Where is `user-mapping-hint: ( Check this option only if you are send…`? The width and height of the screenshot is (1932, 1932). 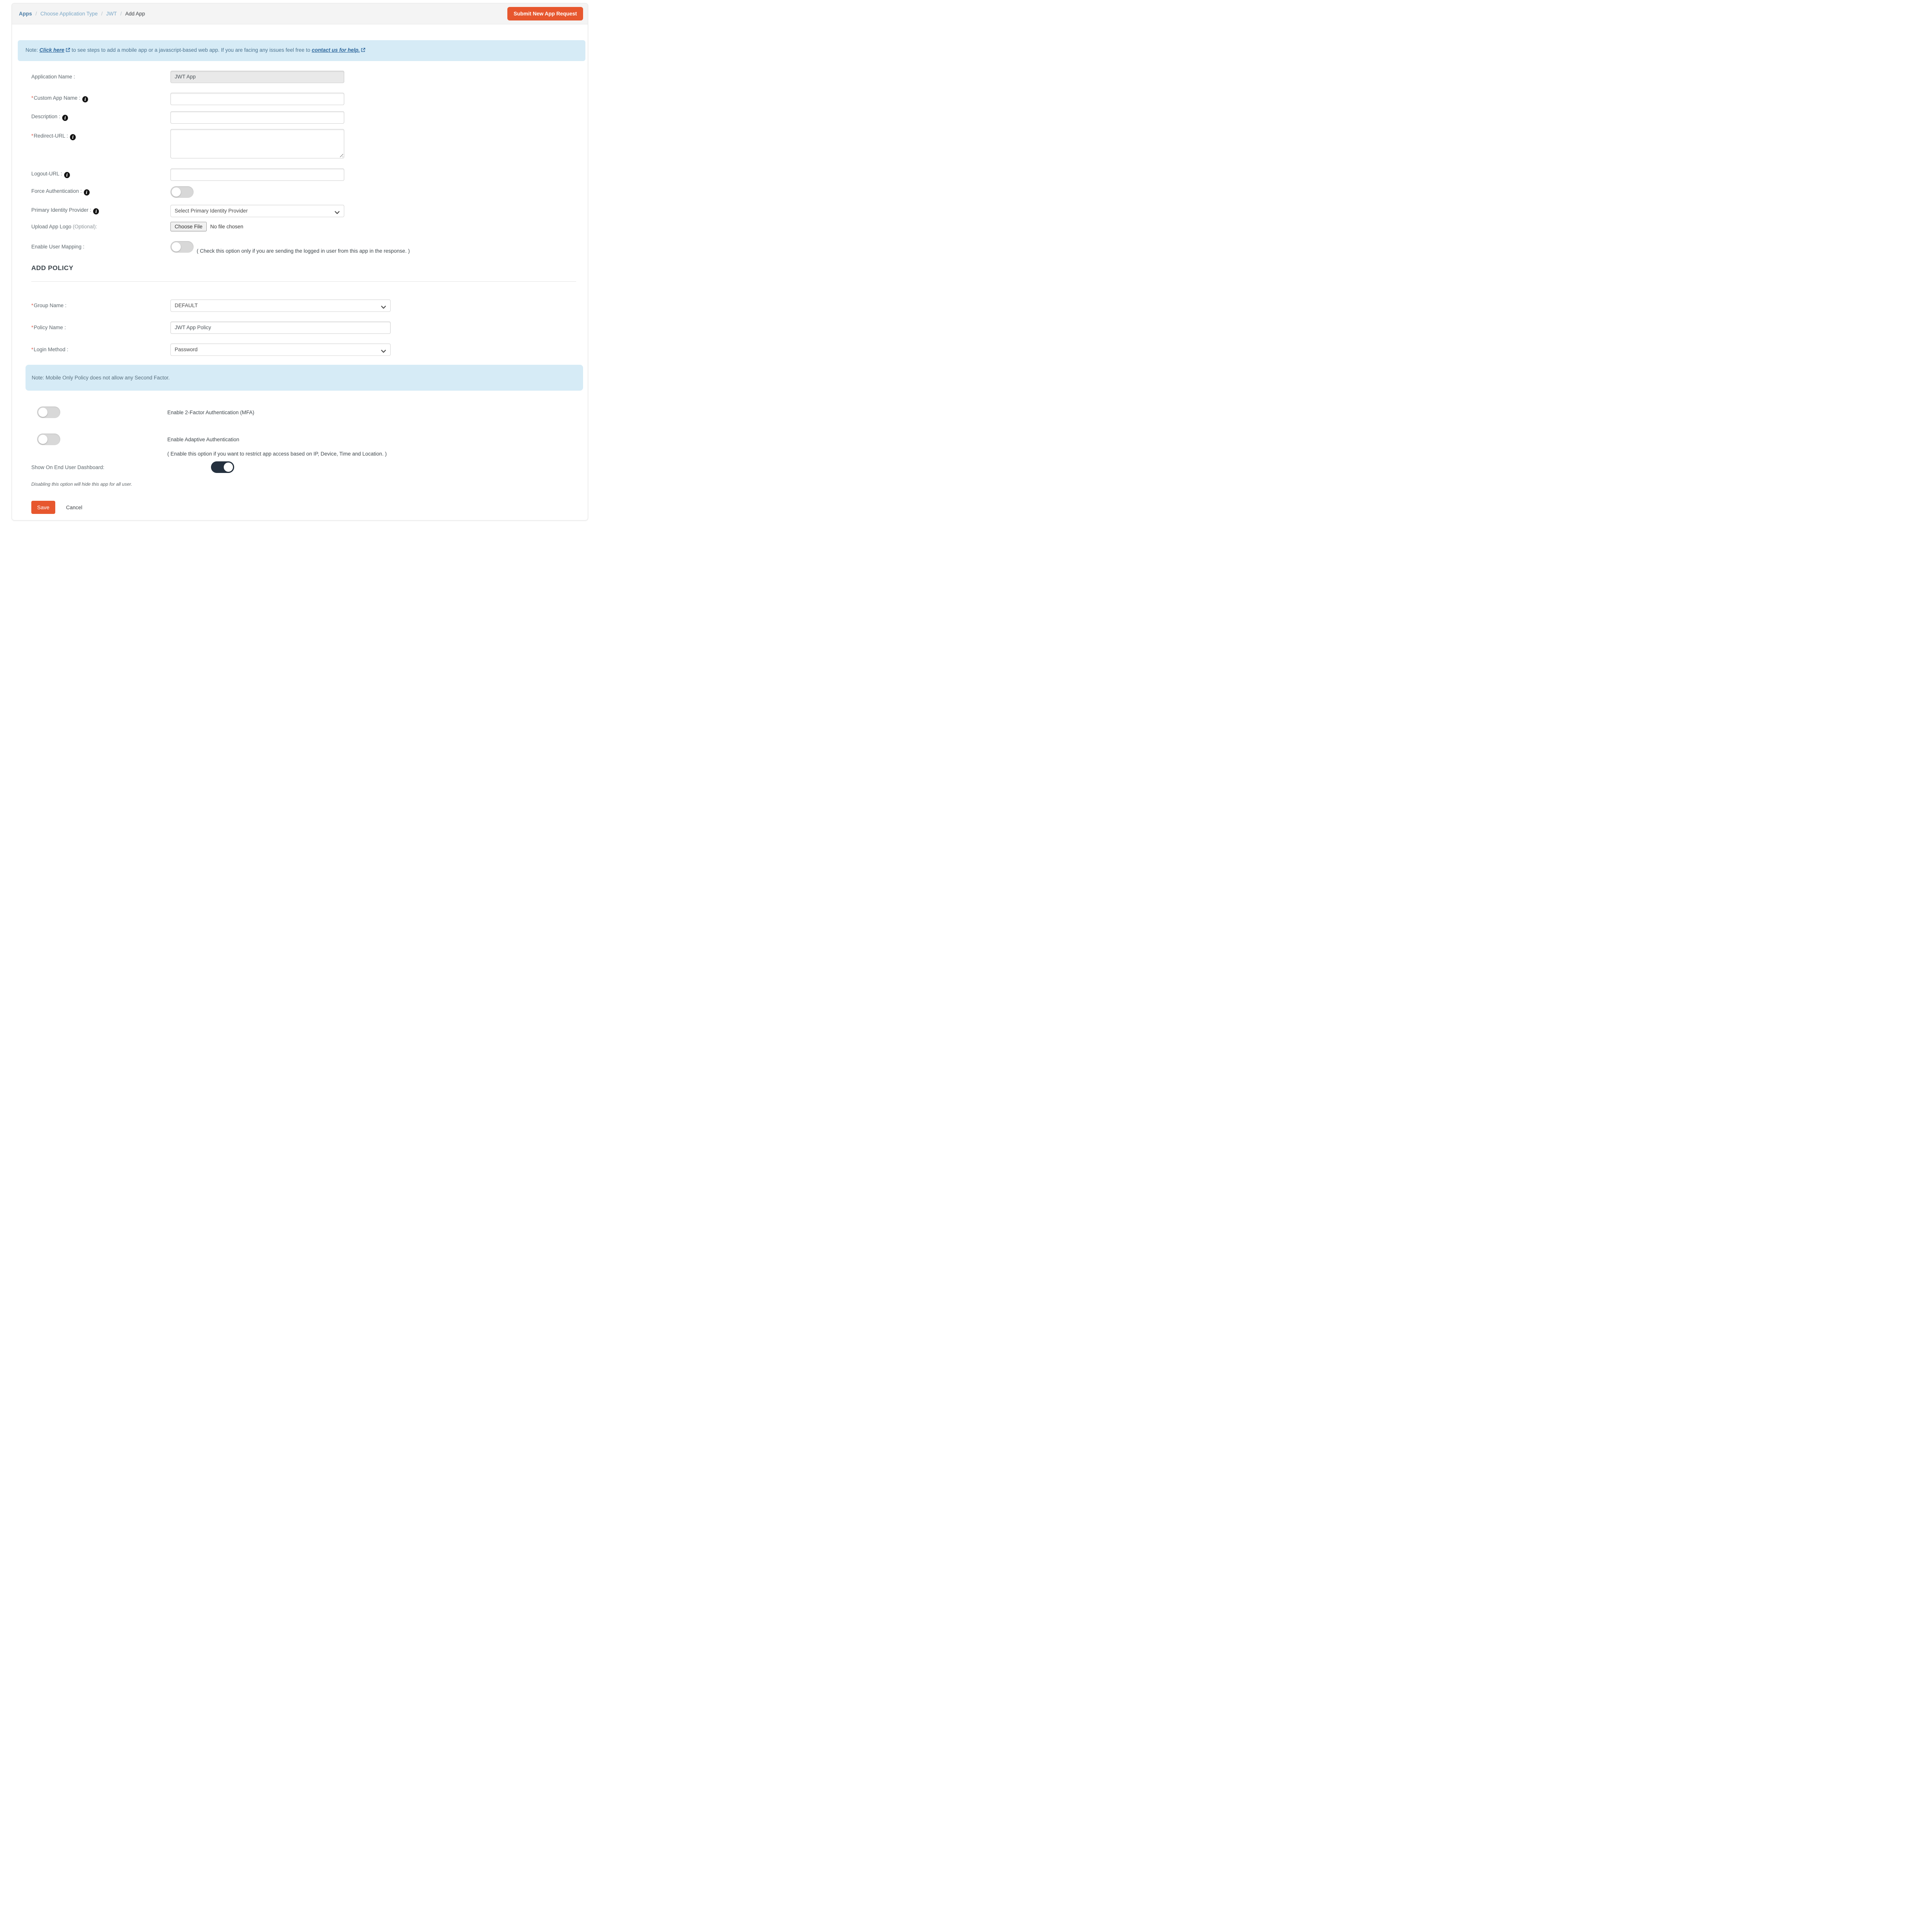
user-mapping-hint: ( Check this option only if you are send… is located at coordinates (303, 251).